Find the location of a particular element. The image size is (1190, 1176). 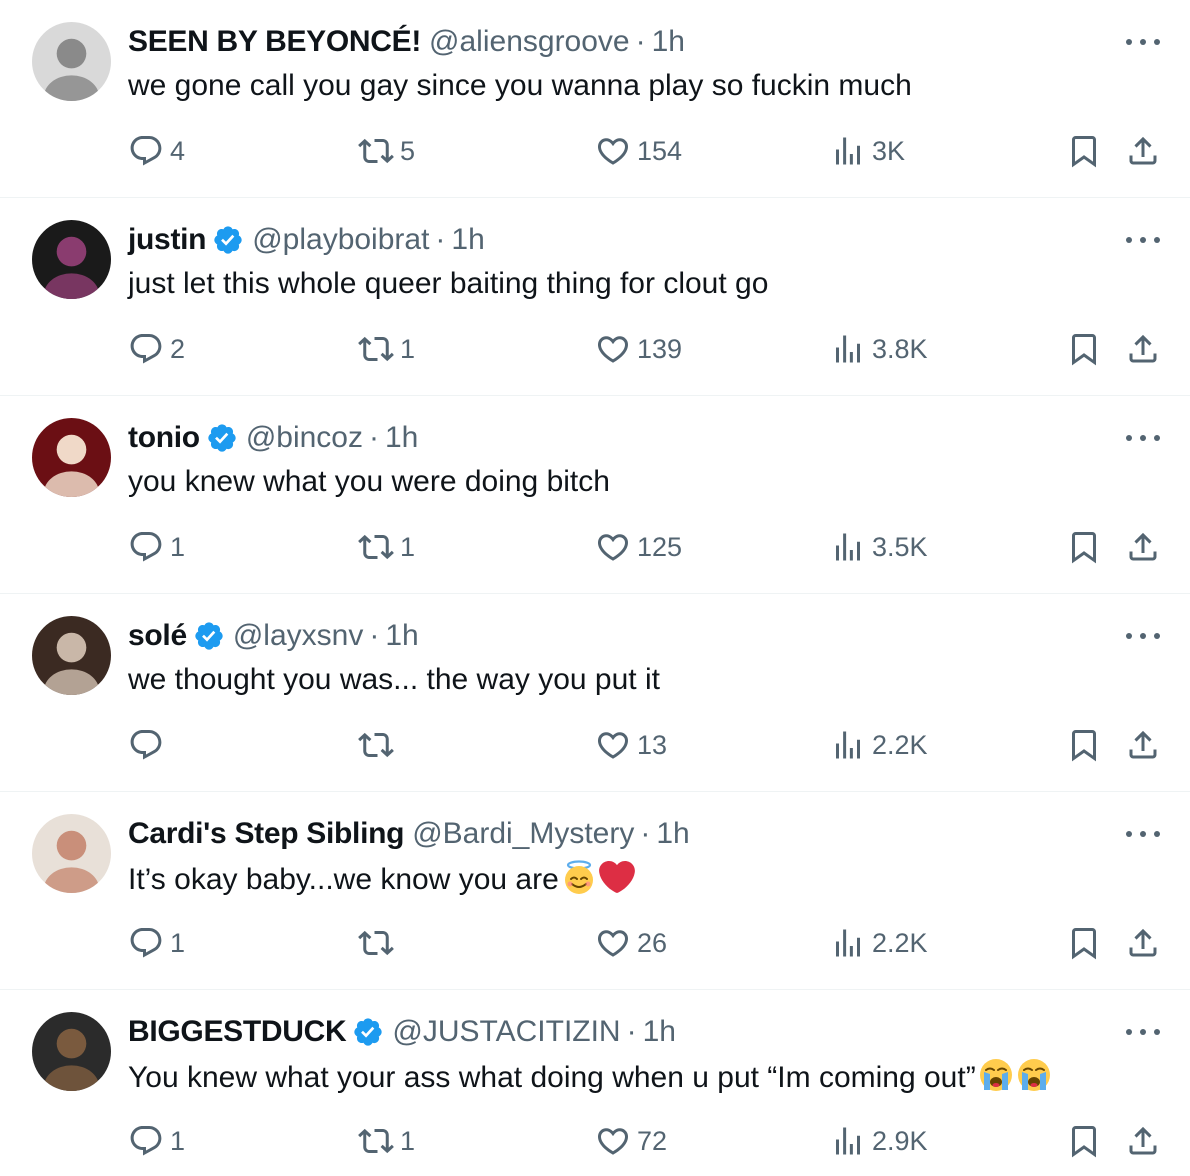

user-handle: @layxsnv is located at coordinates (298, 636).